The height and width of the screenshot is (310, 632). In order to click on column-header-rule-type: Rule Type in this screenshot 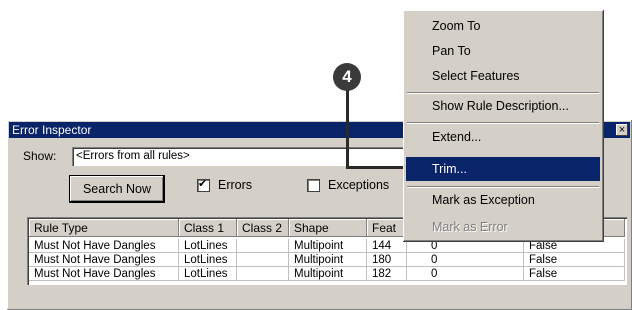, I will do `click(104, 228)`.